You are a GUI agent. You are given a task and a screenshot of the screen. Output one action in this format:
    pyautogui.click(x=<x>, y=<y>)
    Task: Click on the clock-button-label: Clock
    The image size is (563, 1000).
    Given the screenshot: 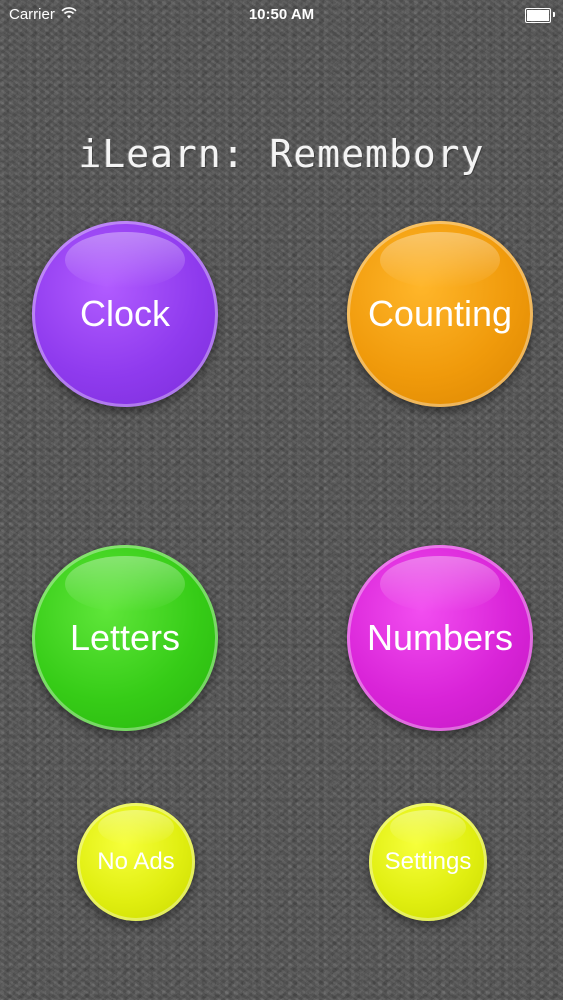 What is the action you would take?
    pyautogui.click(x=125, y=313)
    